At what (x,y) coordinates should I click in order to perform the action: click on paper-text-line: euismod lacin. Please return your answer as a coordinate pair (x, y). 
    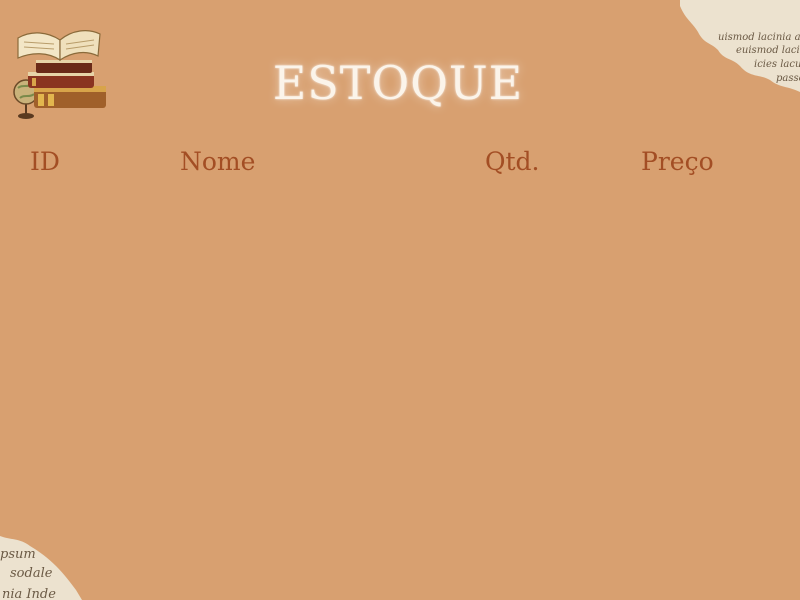
    Looking at the image, I should click on (768, 50).